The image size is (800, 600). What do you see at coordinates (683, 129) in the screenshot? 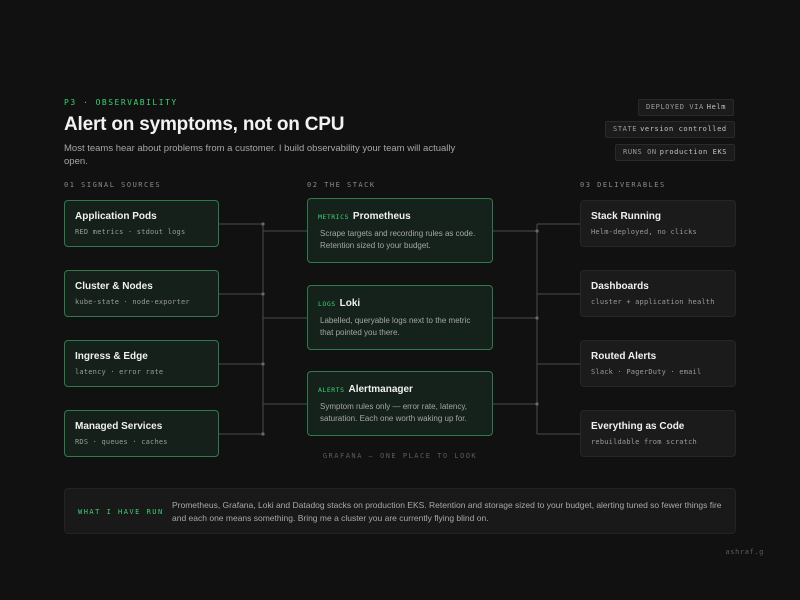
I see `badge-value: version controlled` at bounding box center [683, 129].